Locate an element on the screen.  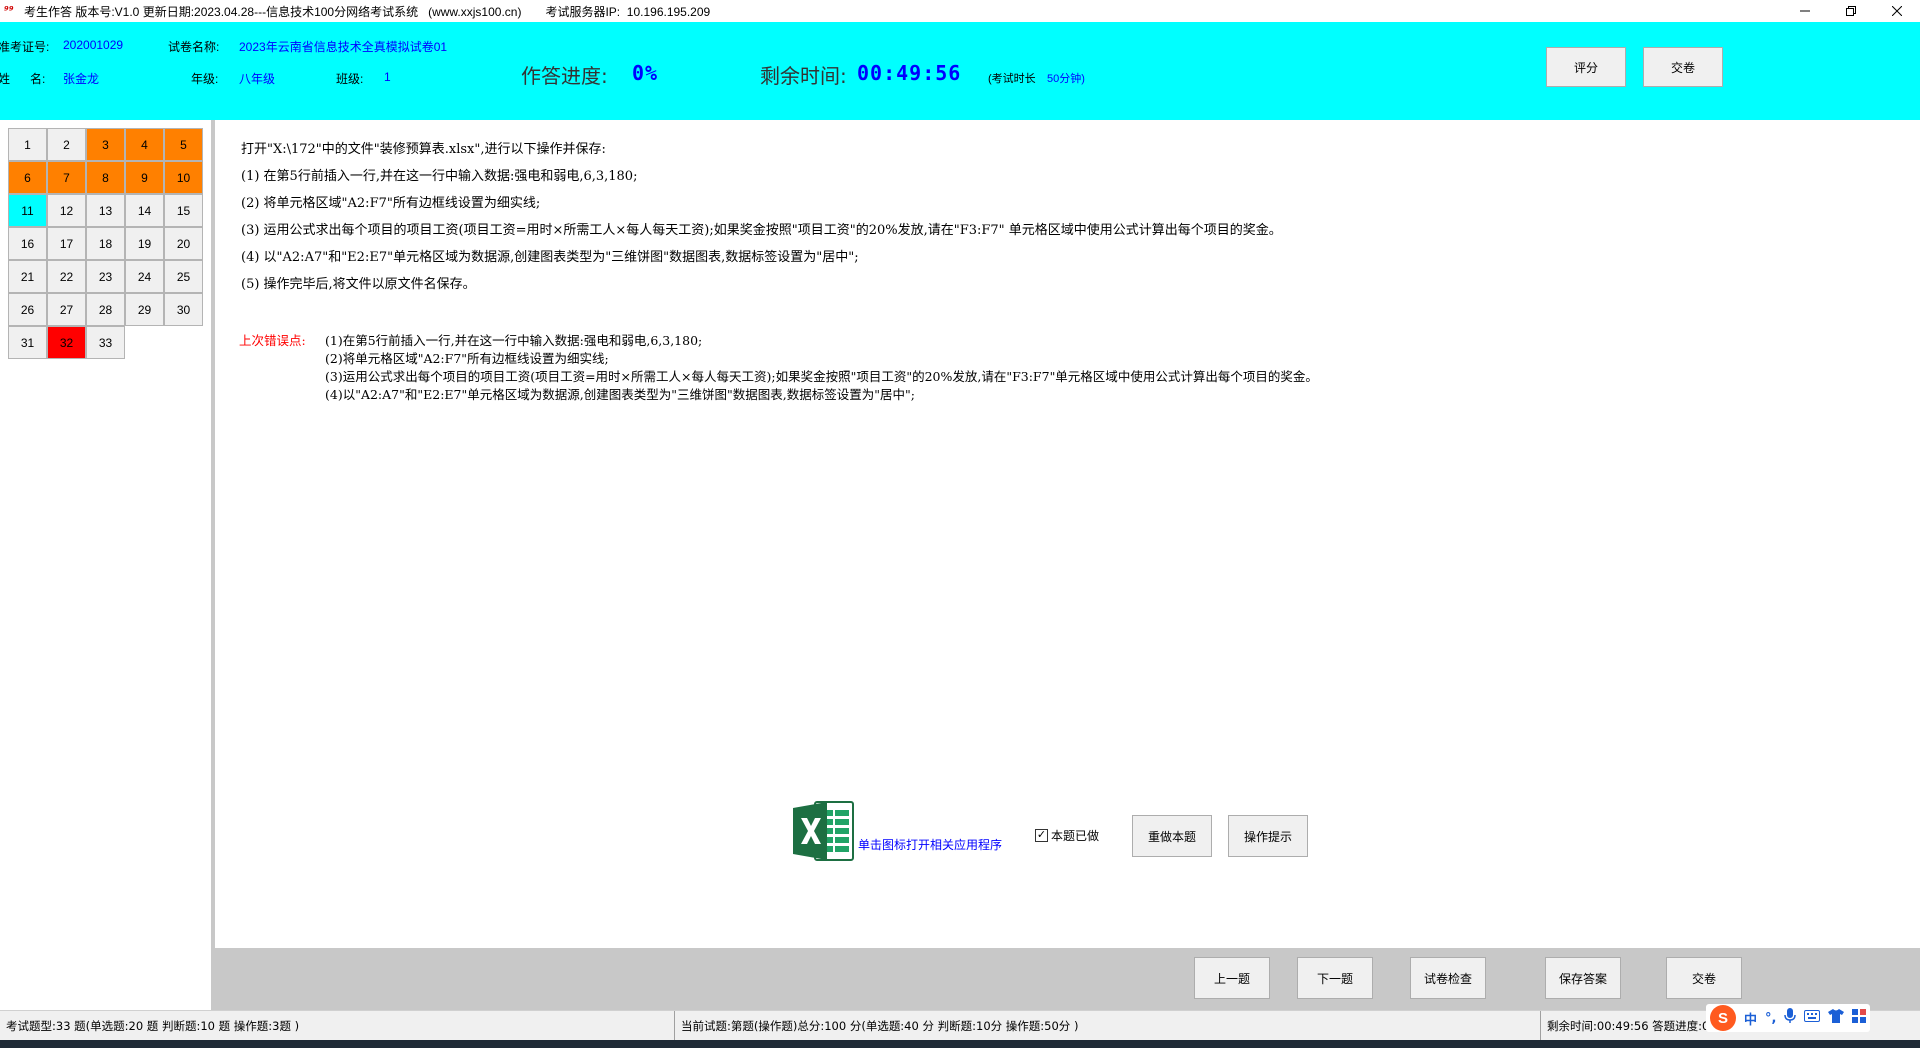
question-cell: 32 is located at coordinates (66, 342).